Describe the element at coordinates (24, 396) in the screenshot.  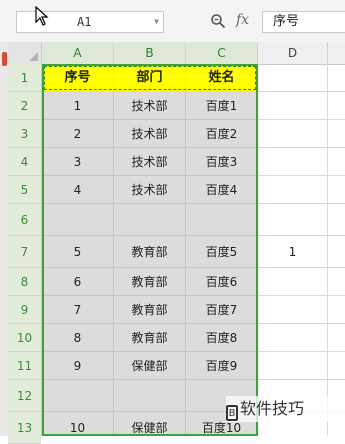
I see `row-header-12: 12` at that location.